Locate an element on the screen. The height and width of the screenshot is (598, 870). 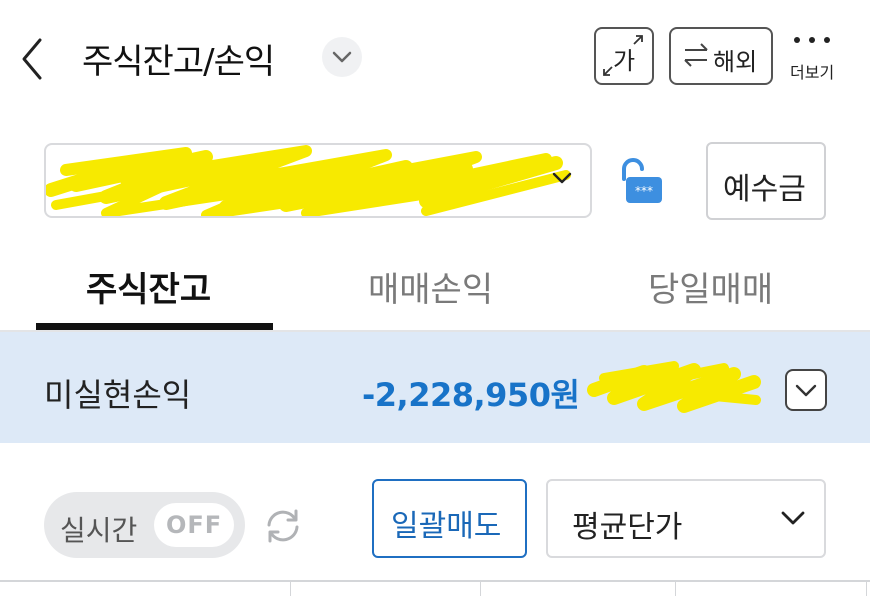
back-button is located at coordinates (34, 59).